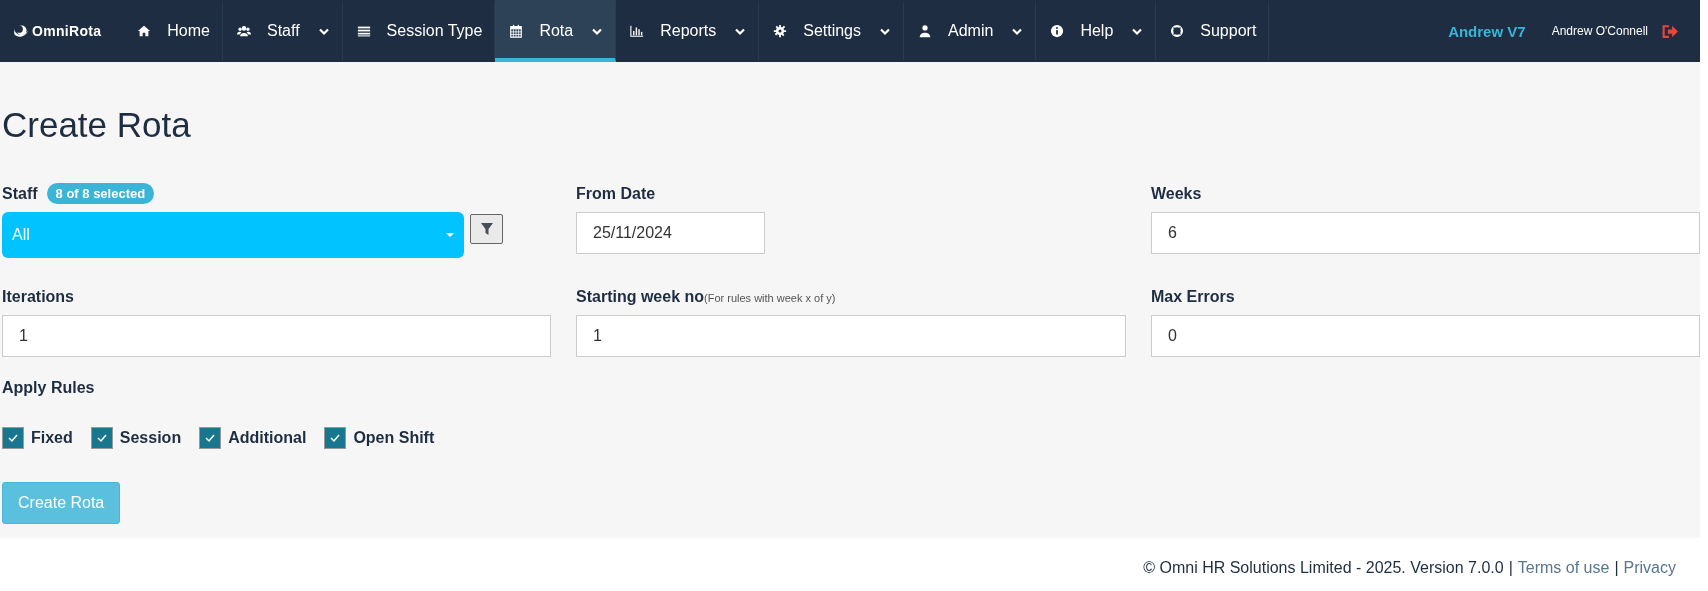  I want to click on account-link: Andrew V7, so click(1487, 31).